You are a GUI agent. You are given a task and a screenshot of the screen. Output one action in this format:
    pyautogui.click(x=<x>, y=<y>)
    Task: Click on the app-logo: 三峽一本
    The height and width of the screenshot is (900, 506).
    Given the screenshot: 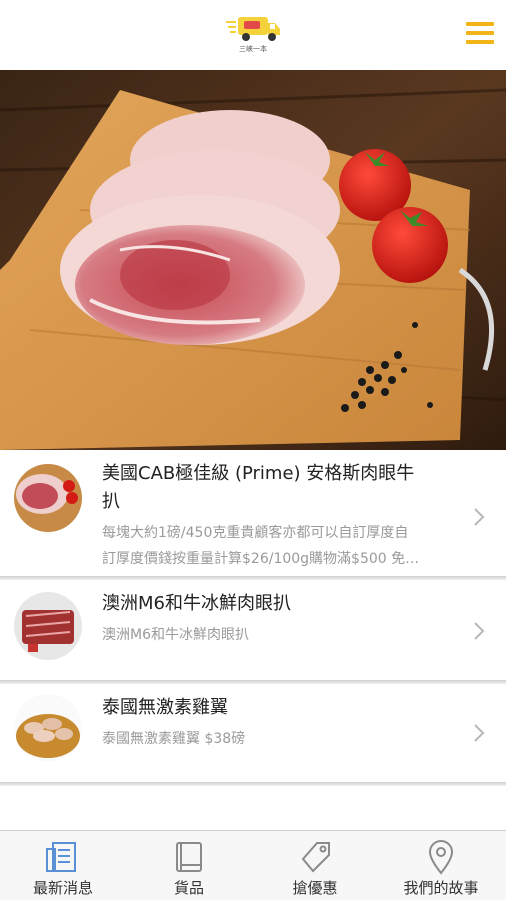 What is the action you would take?
    pyautogui.click(x=253, y=35)
    